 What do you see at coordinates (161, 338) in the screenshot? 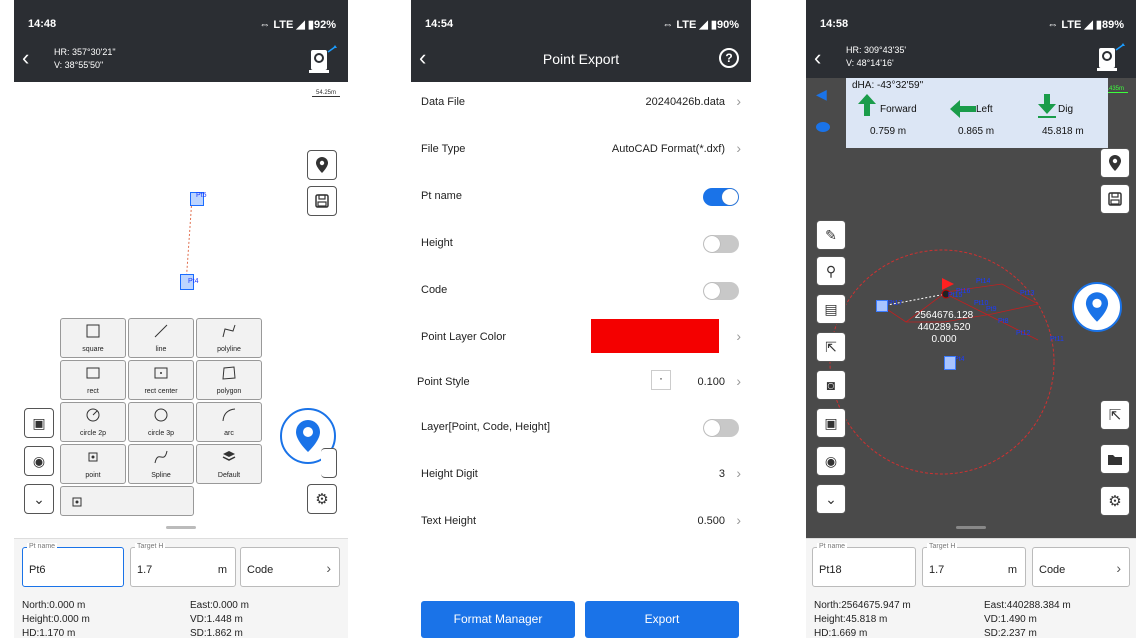
I see `tool-line: line` at bounding box center [161, 338].